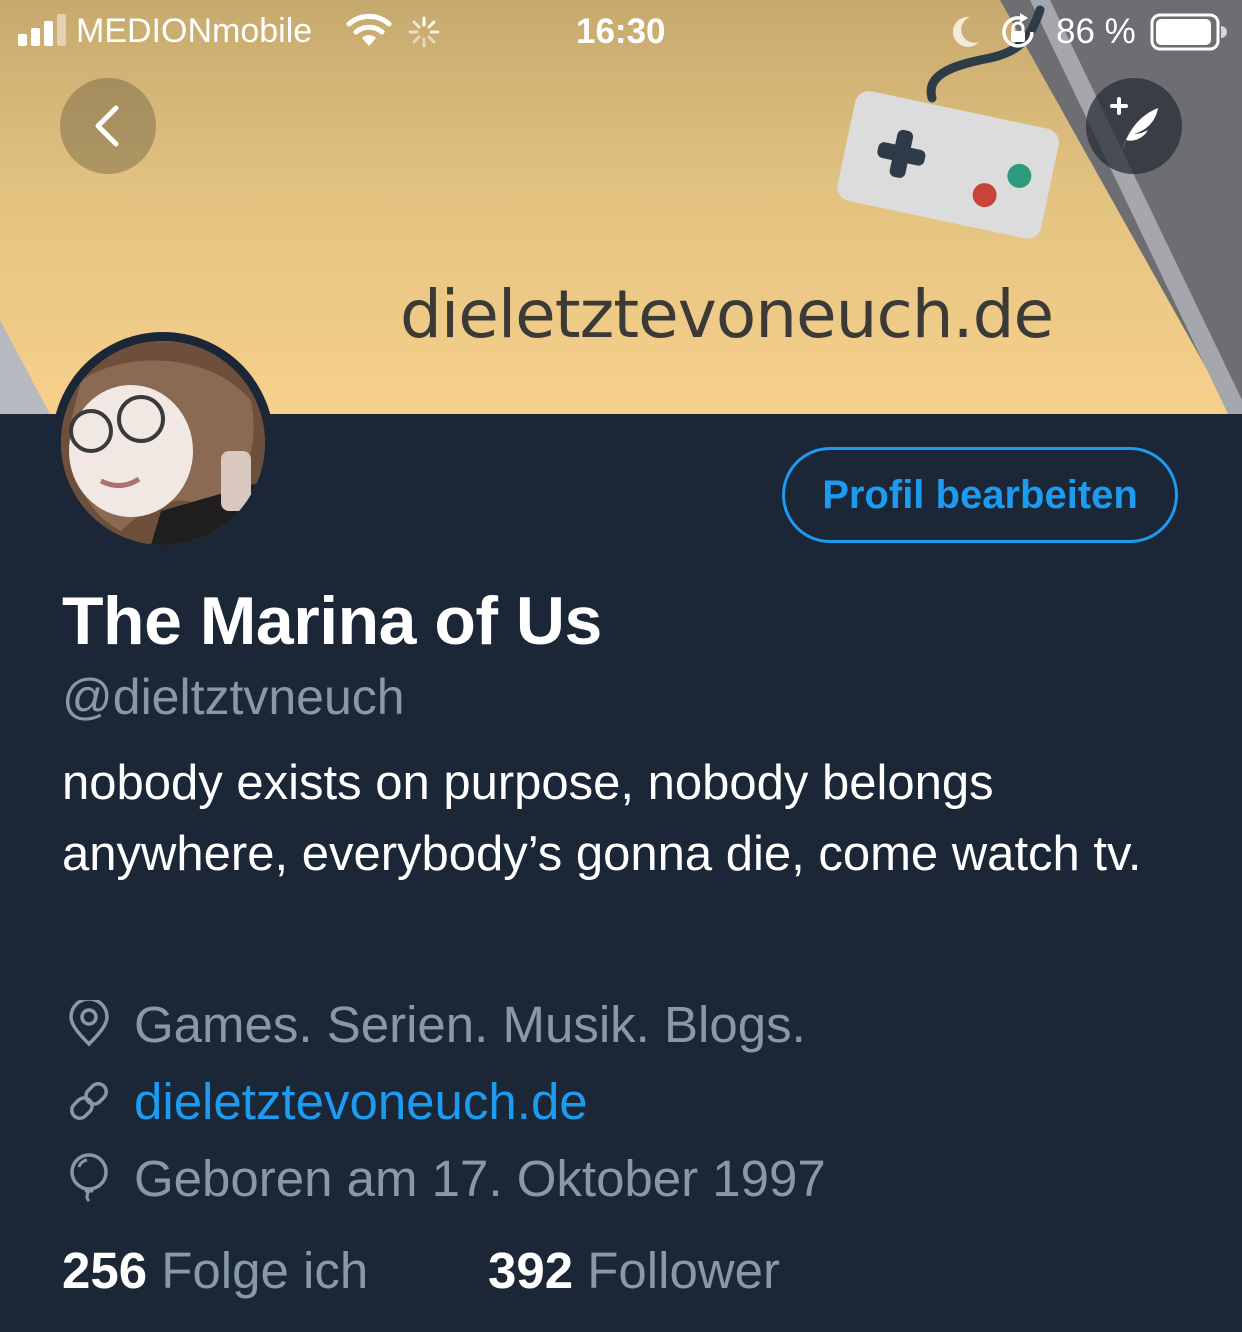  I want to click on signal-icon, so click(43, 30).